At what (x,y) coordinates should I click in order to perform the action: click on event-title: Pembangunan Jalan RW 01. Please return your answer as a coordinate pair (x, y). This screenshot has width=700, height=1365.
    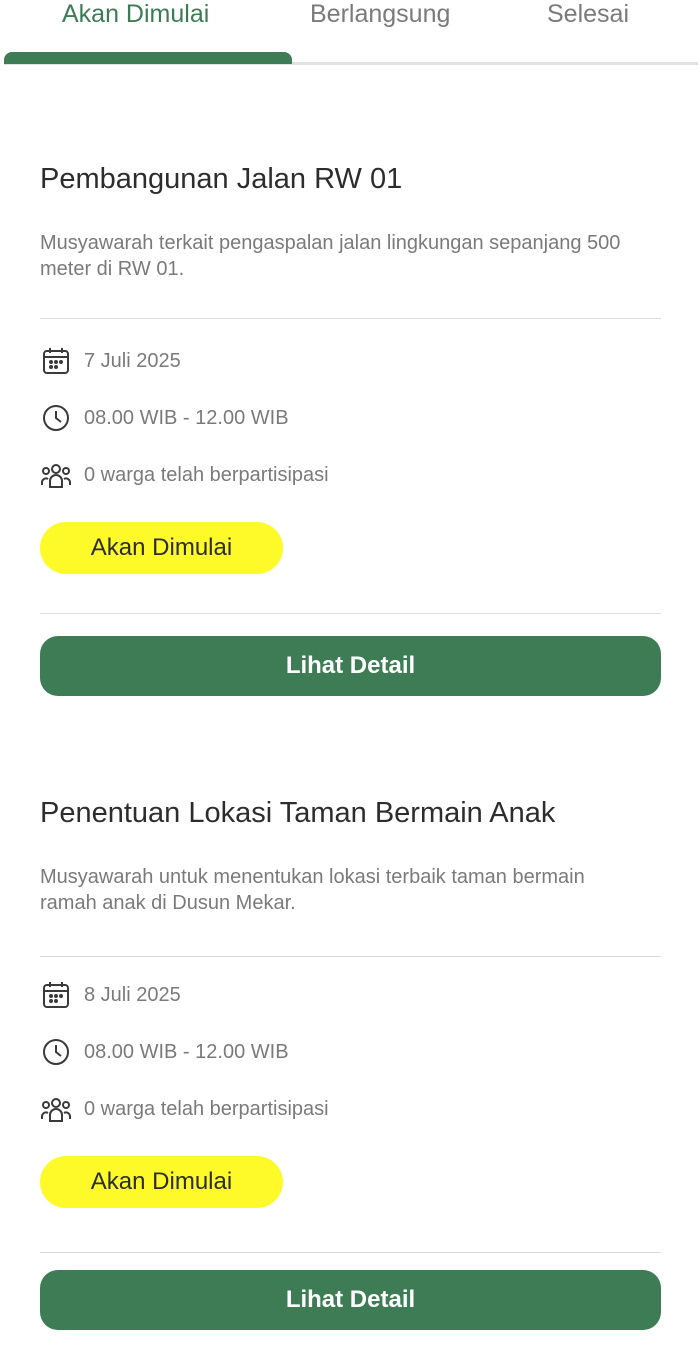
    Looking at the image, I should click on (221, 179).